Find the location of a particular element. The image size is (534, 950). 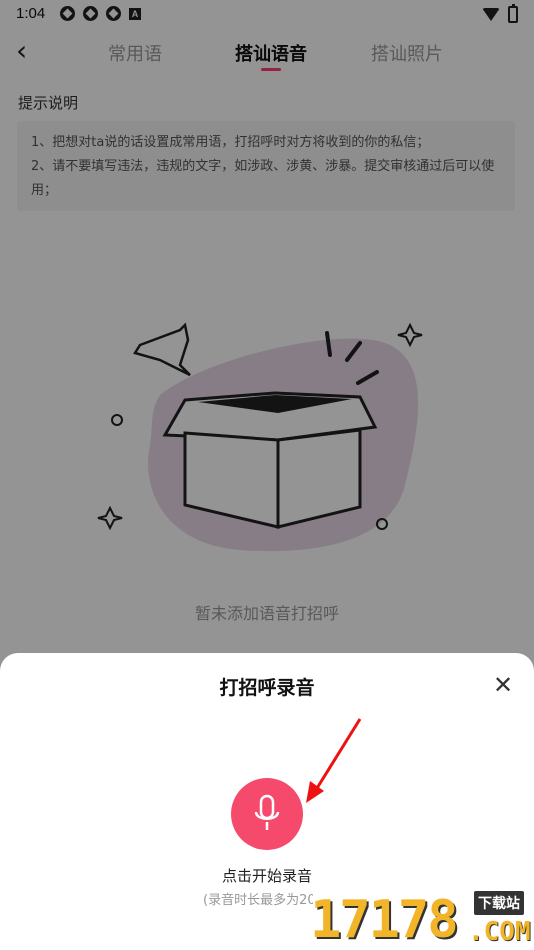

record-button is located at coordinates (267, 814).